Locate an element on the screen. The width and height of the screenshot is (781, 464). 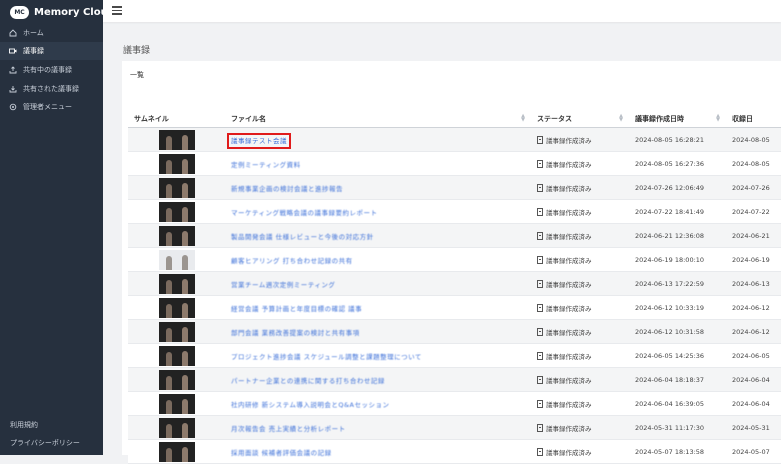
file-name-link: プロジェクト進捗会議 スケジュール調整と課題整理について is located at coordinates (326, 357).